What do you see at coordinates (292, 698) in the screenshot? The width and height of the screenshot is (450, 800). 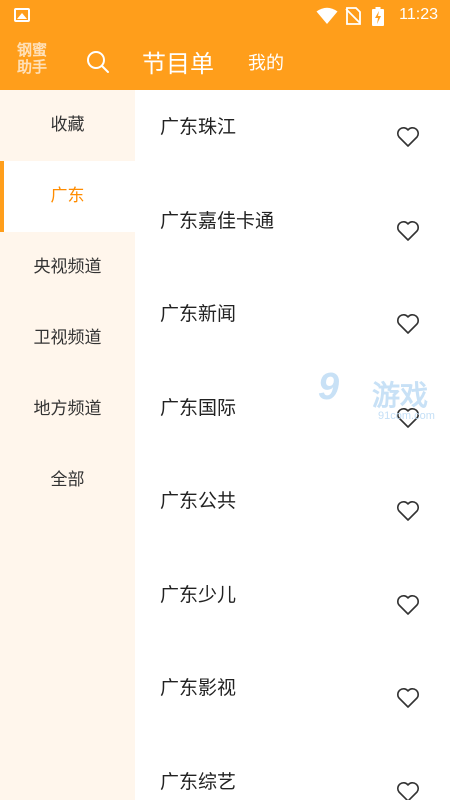 I see `list-item: 广东影视` at bounding box center [292, 698].